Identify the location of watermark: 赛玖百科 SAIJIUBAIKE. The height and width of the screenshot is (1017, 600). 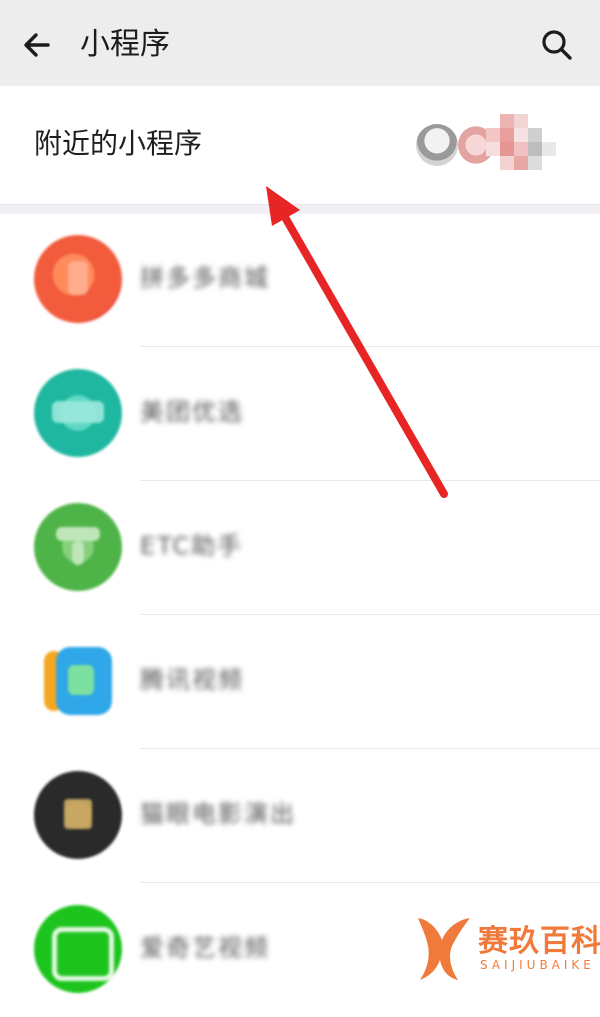
(506, 949).